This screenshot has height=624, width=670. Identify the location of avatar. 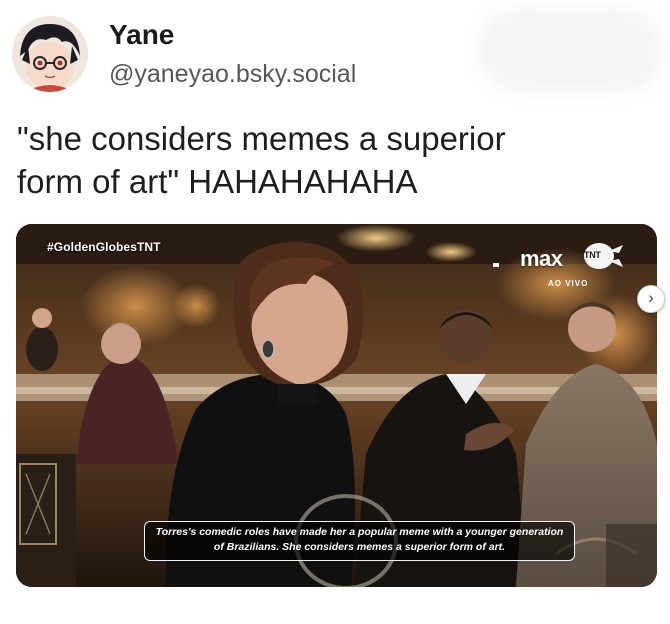
(50, 54).